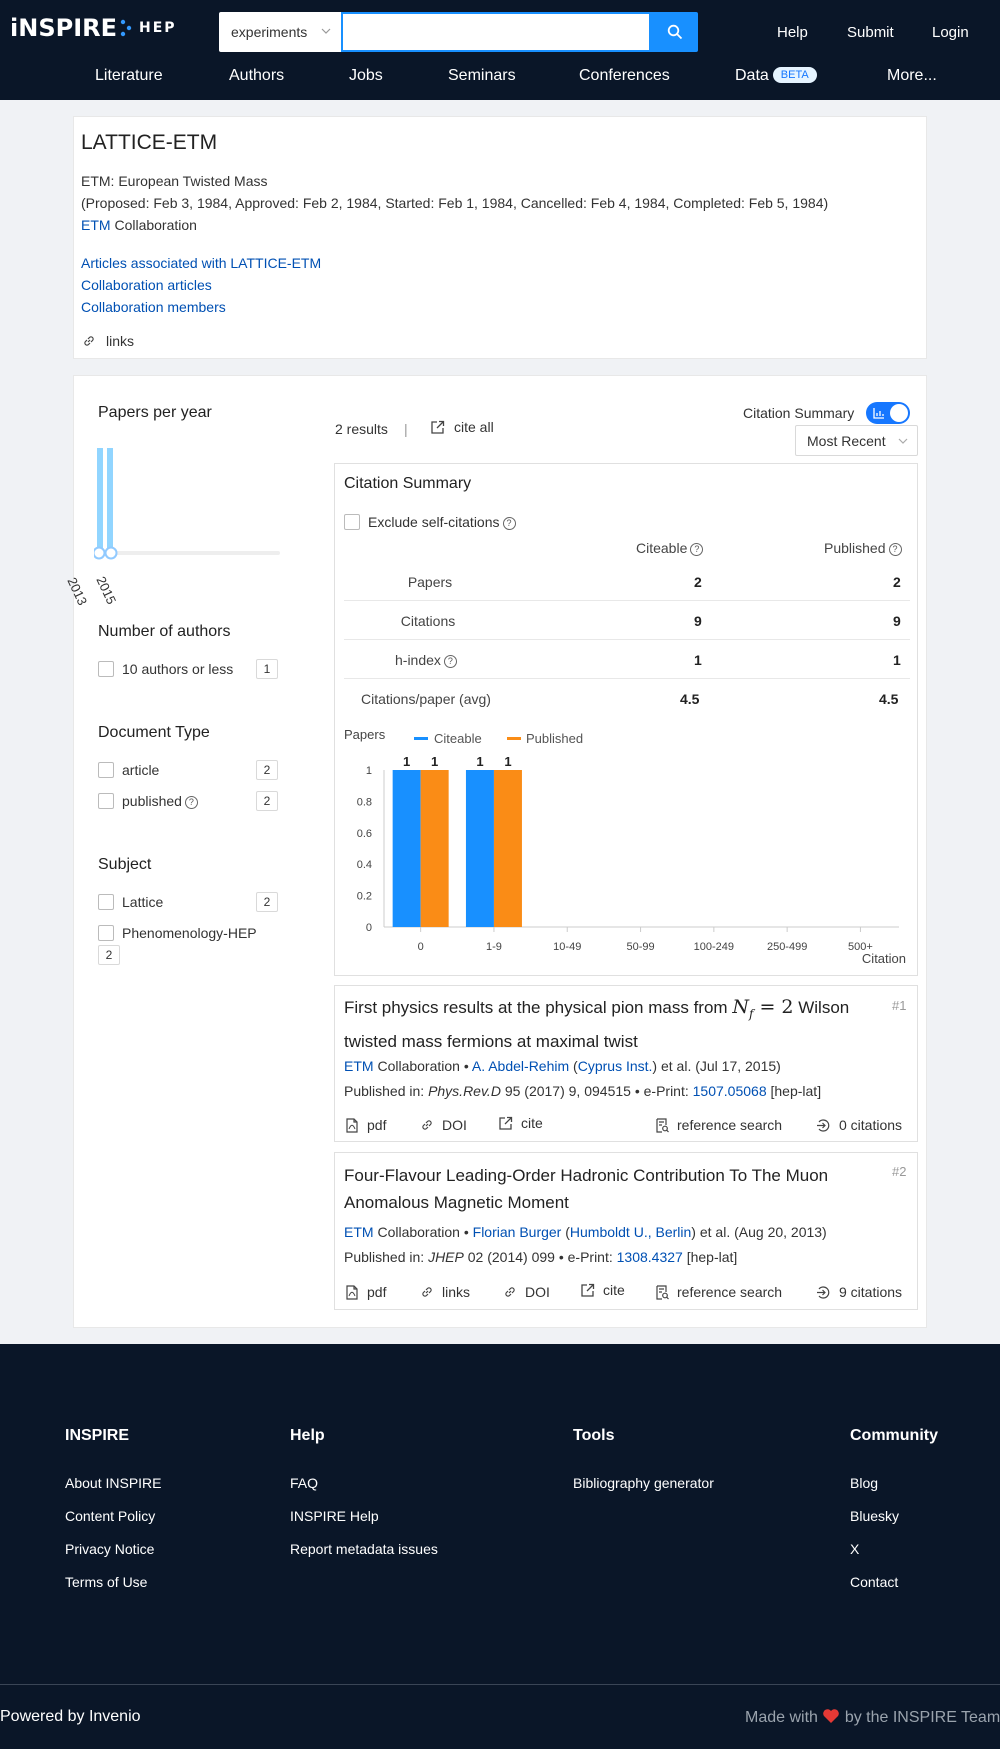  What do you see at coordinates (794, 75) in the screenshot?
I see `beta-badge: BETA` at bounding box center [794, 75].